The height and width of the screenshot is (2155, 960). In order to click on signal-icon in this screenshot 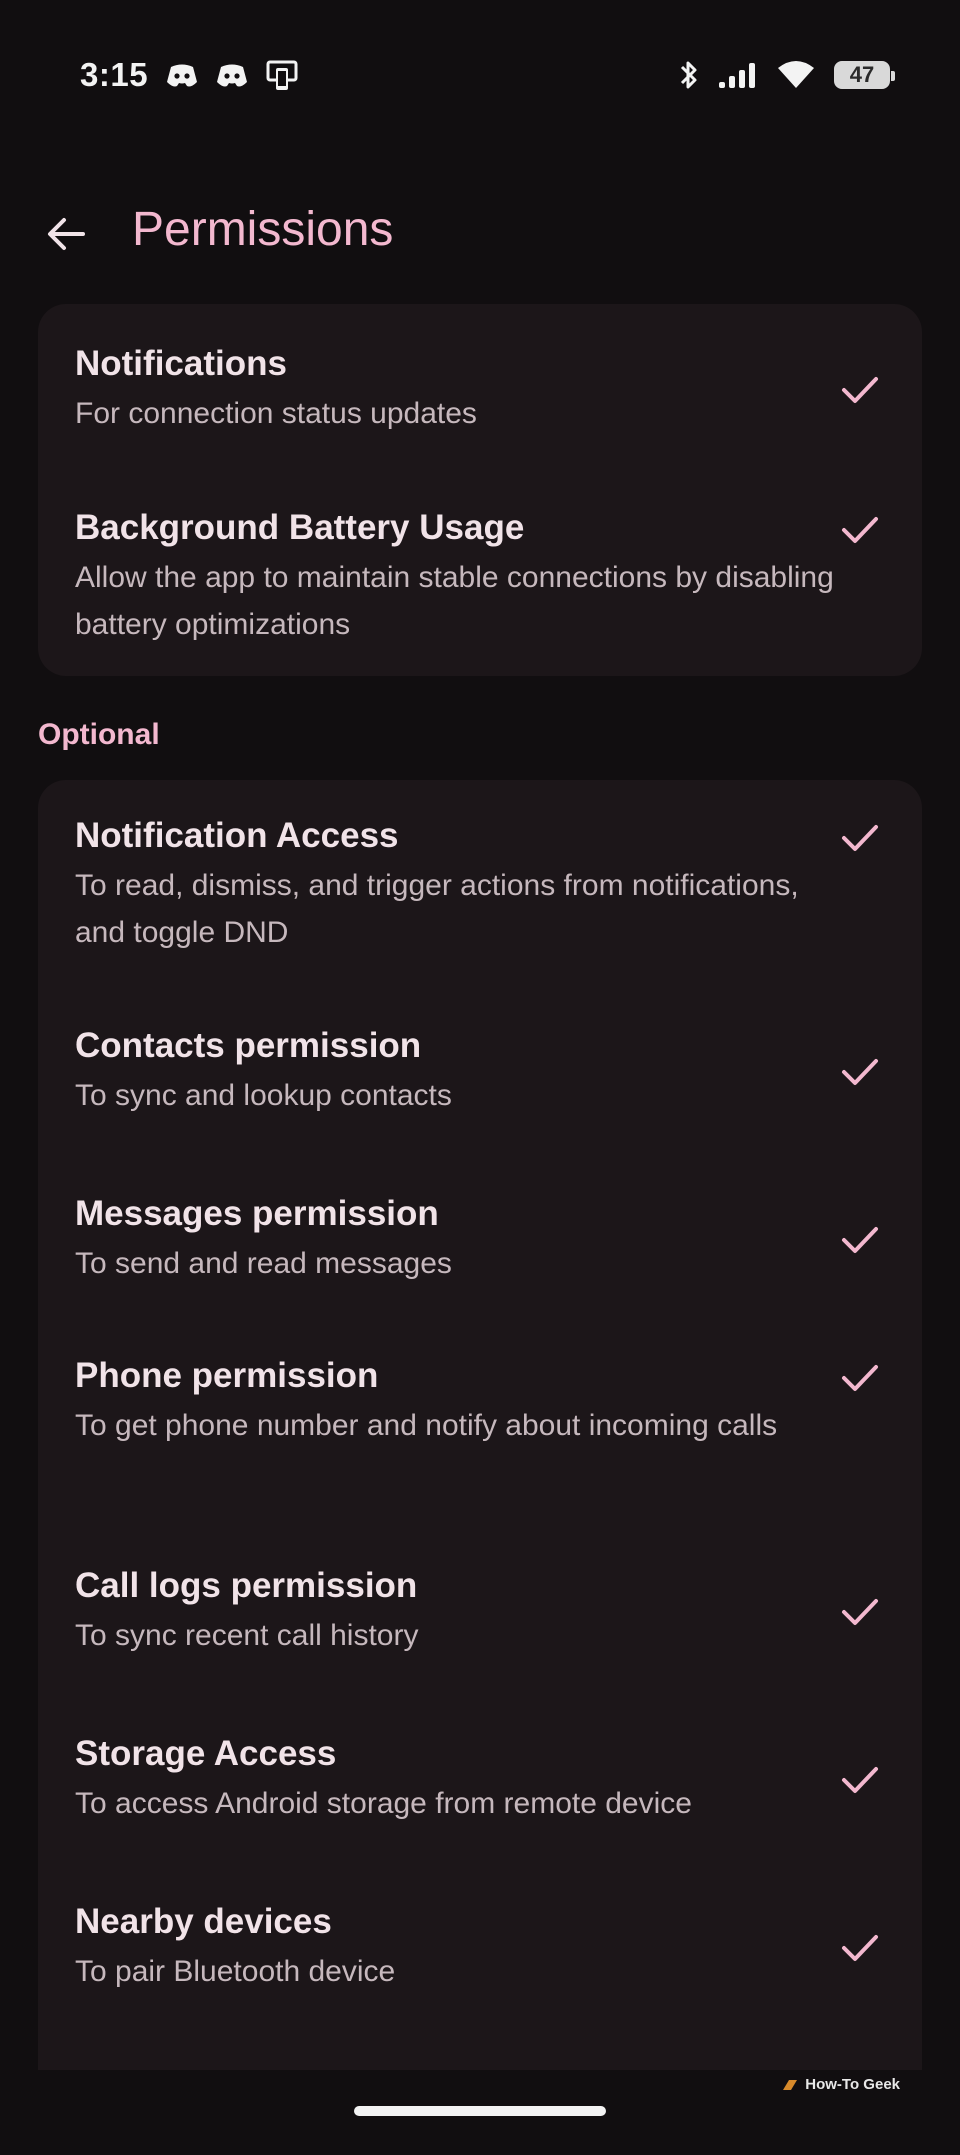, I will do `click(737, 75)`.